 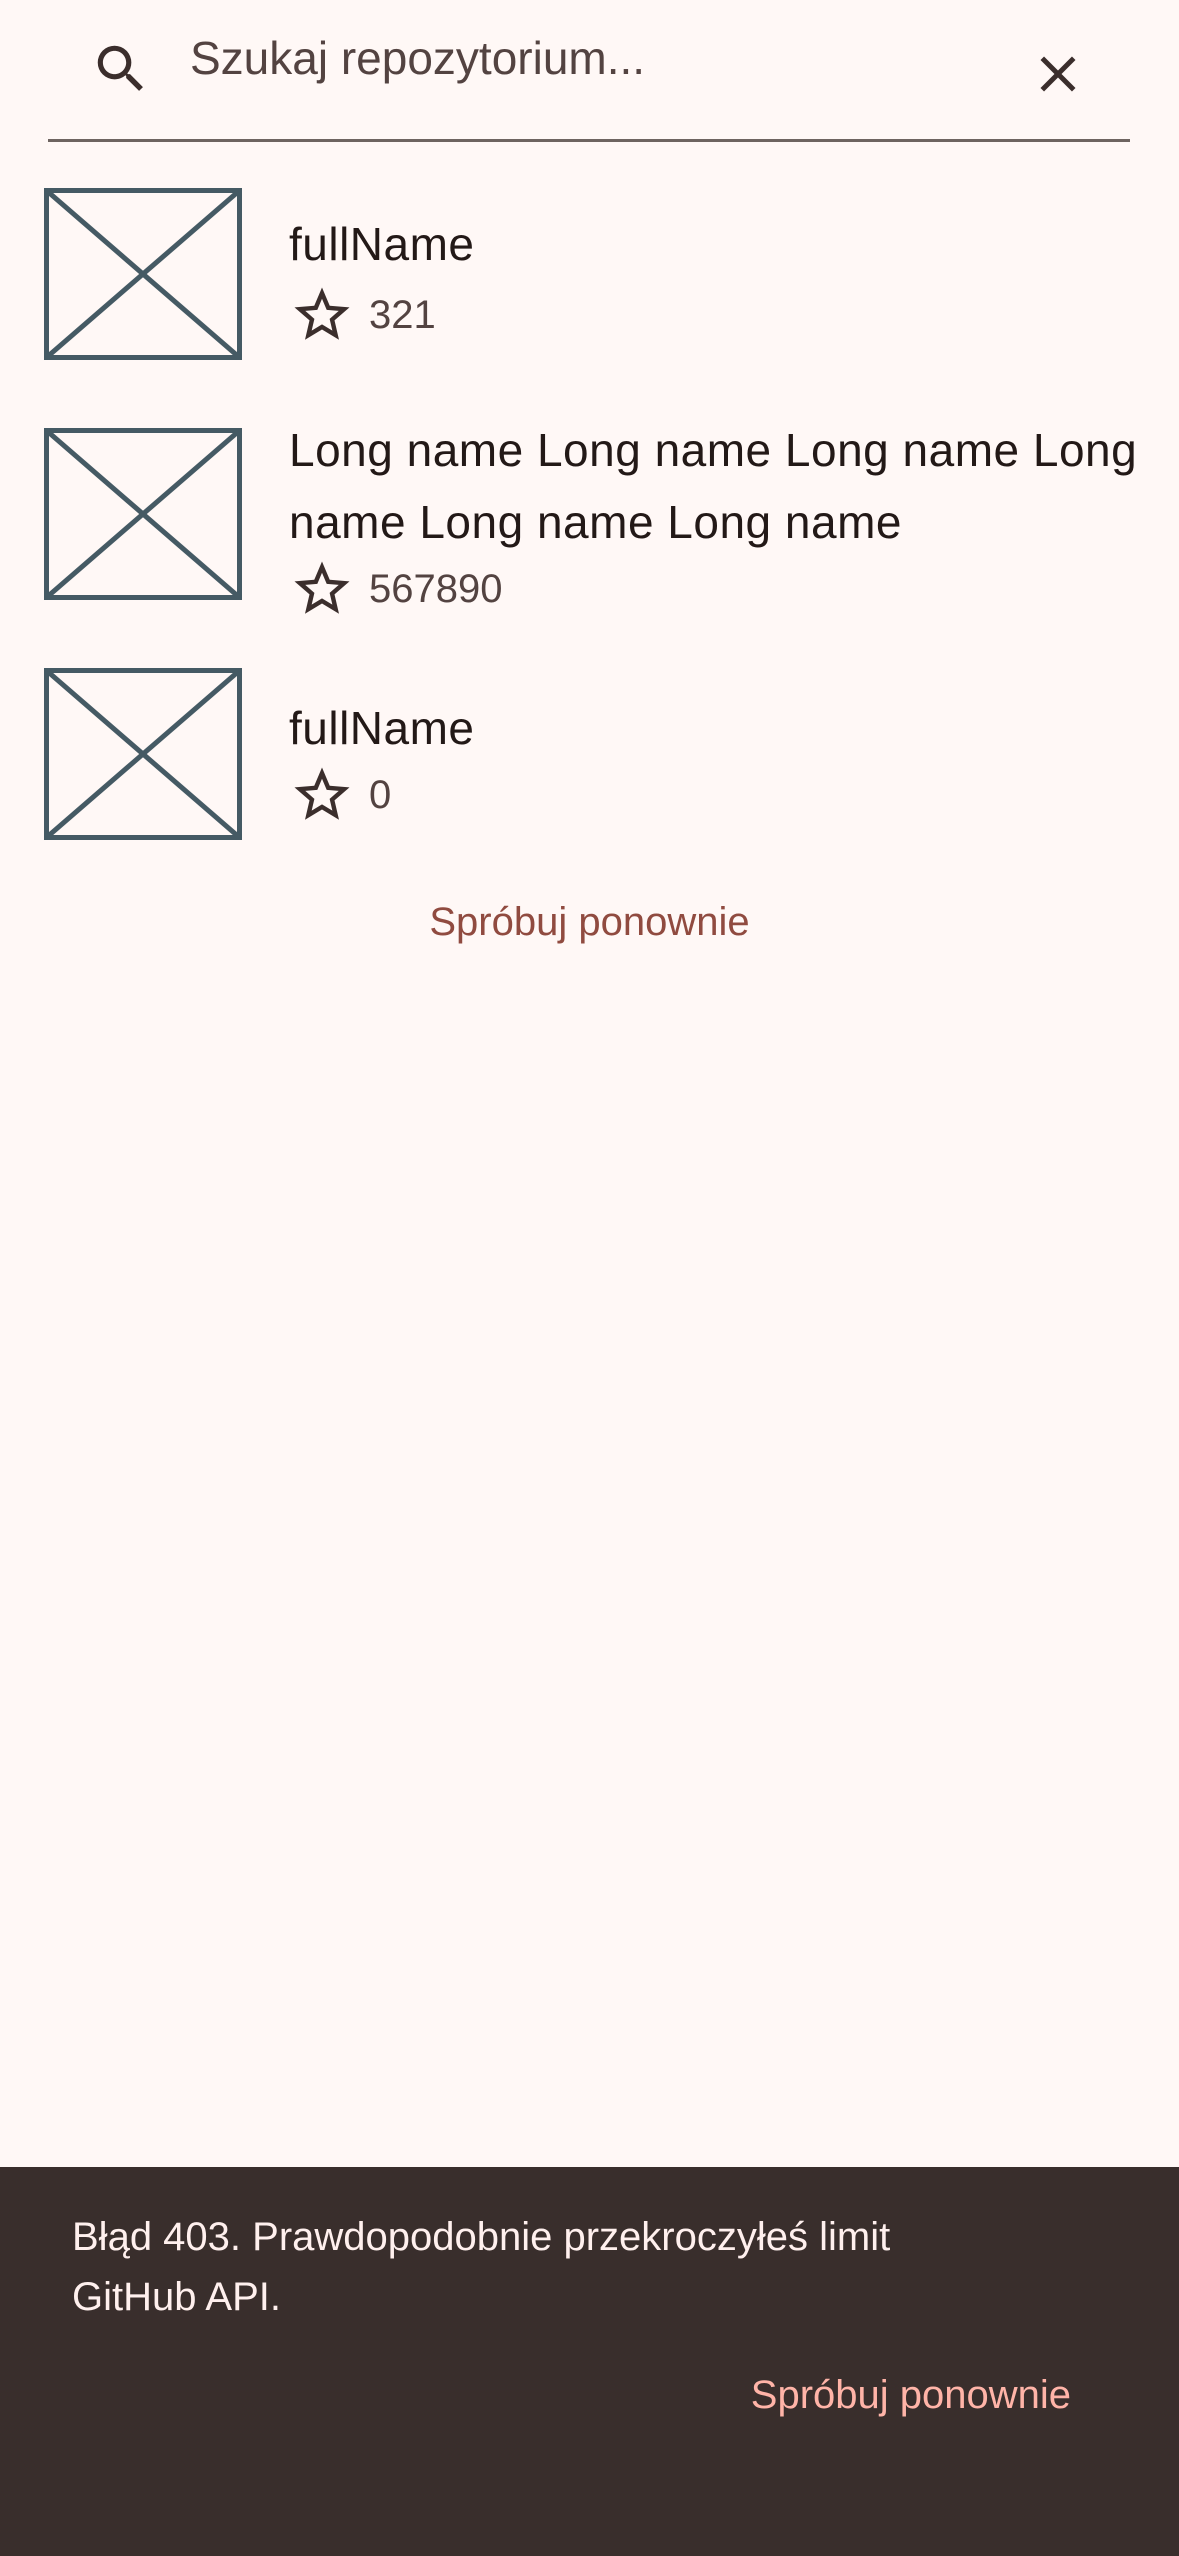 I want to click on star-count-row: 0, so click(x=340, y=795).